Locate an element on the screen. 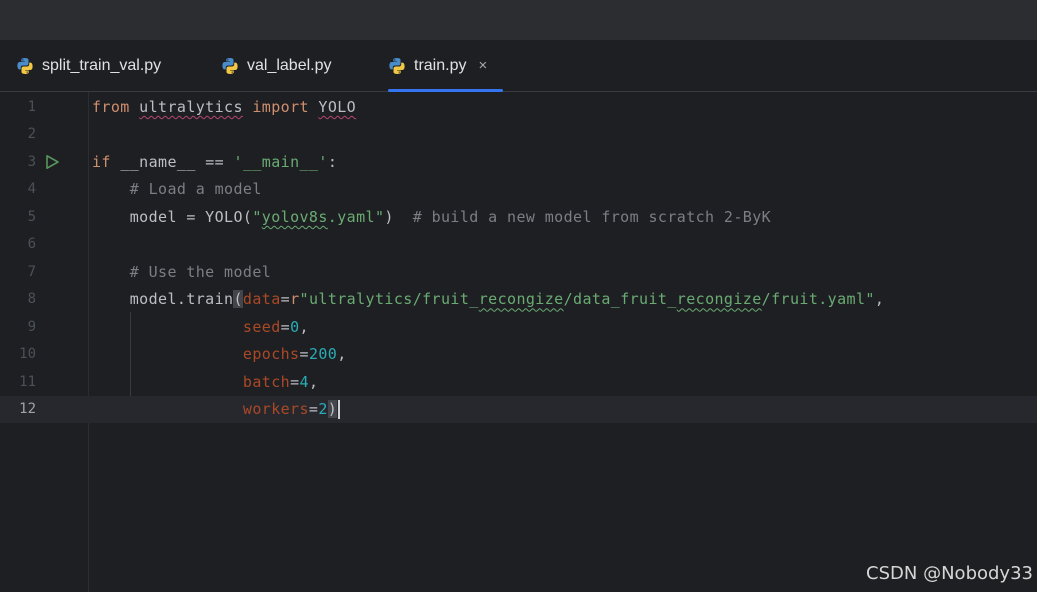  code-text: if __name__ == '__main__': is located at coordinates (214, 162).